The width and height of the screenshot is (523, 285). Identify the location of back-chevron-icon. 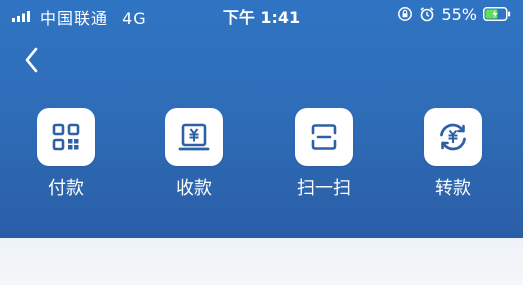
(32, 60).